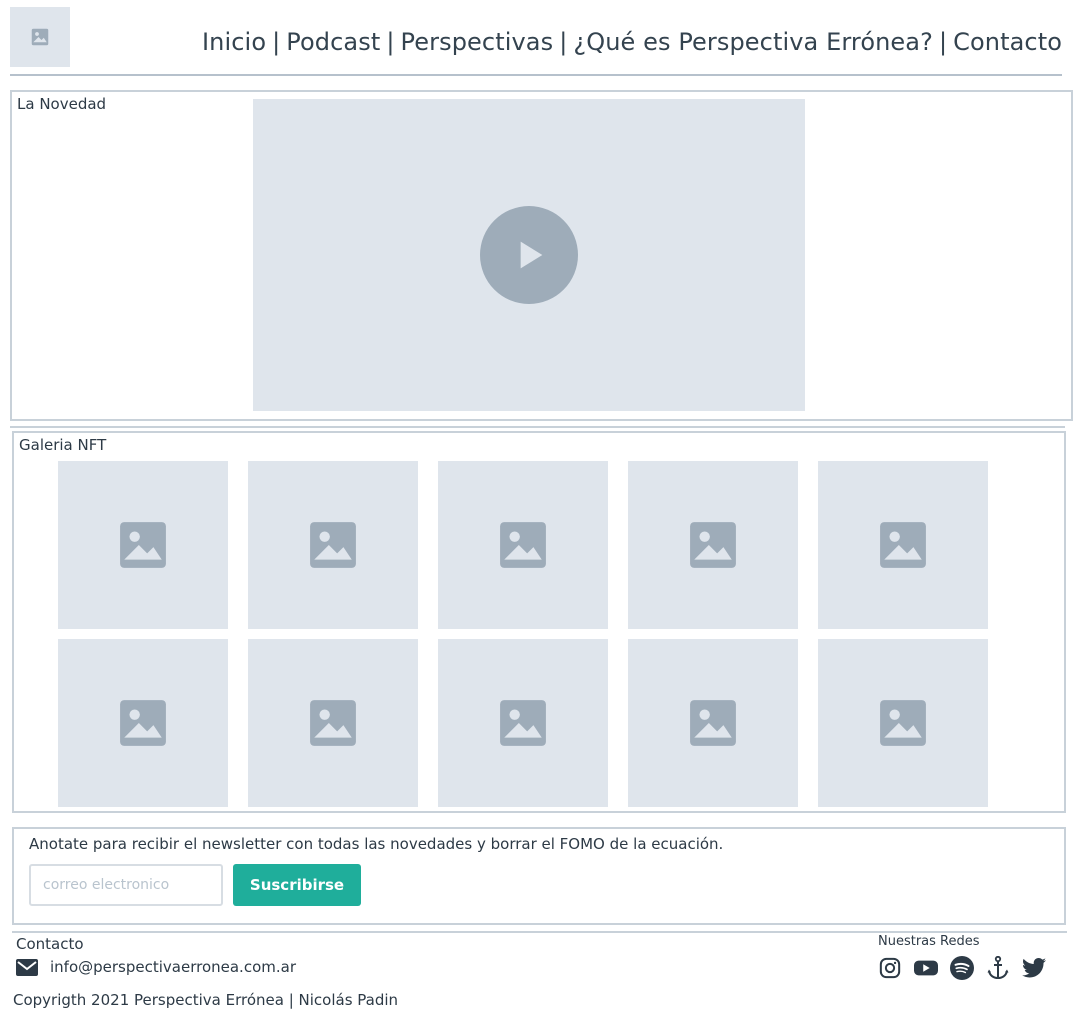  Describe the element at coordinates (531, 255) in the screenshot. I see `play-icon` at that location.